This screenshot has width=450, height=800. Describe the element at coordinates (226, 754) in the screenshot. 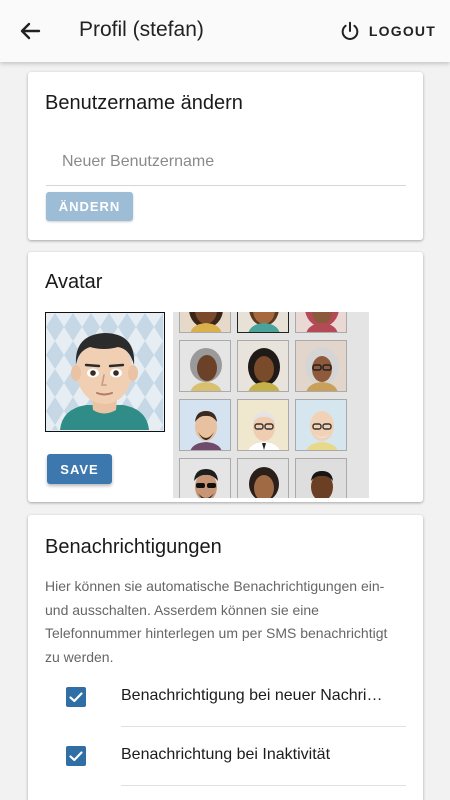

I see `notification-inactivity-label: Benachrichtung bei Inaktivität` at that location.